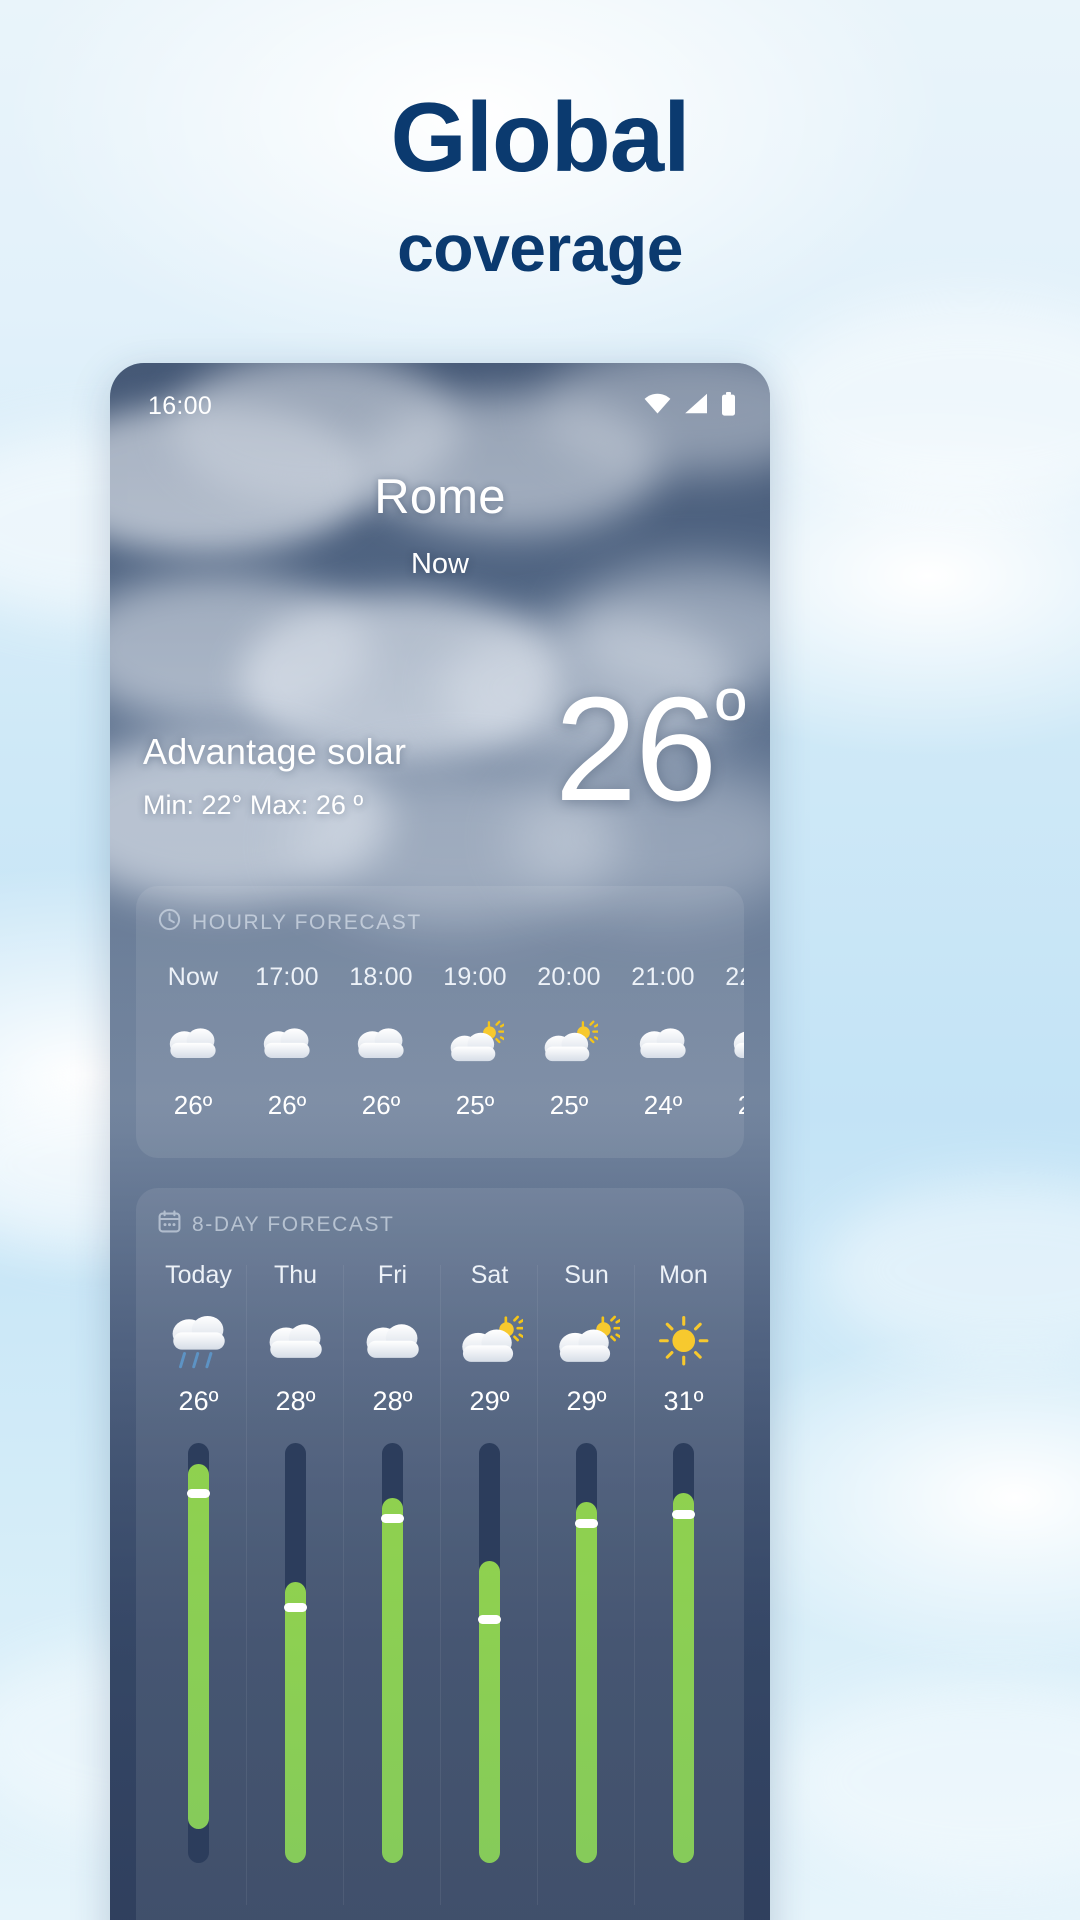 The height and width of the screenshot is (1920, 1080). I want to click on hourly-forecast-item: 20:00 25º, so click(569, 1042).